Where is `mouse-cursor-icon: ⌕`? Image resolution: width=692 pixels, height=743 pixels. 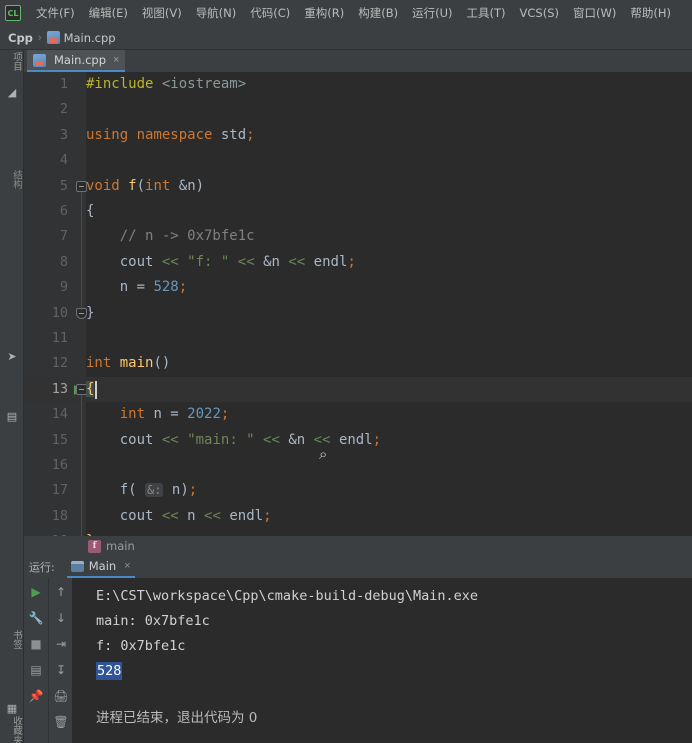 mouse-cursor-icon: ⌕ is located at coordinates (323, 454).